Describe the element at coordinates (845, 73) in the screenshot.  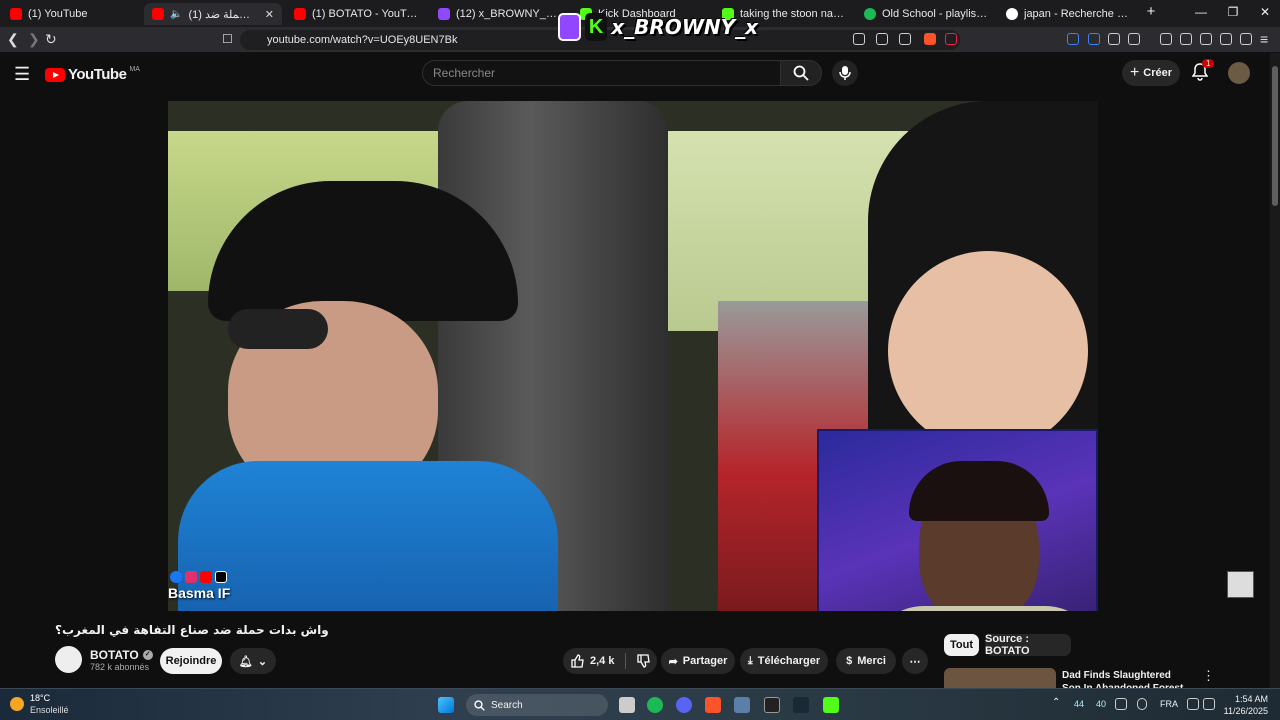
I see `voice-search-button` at that location.